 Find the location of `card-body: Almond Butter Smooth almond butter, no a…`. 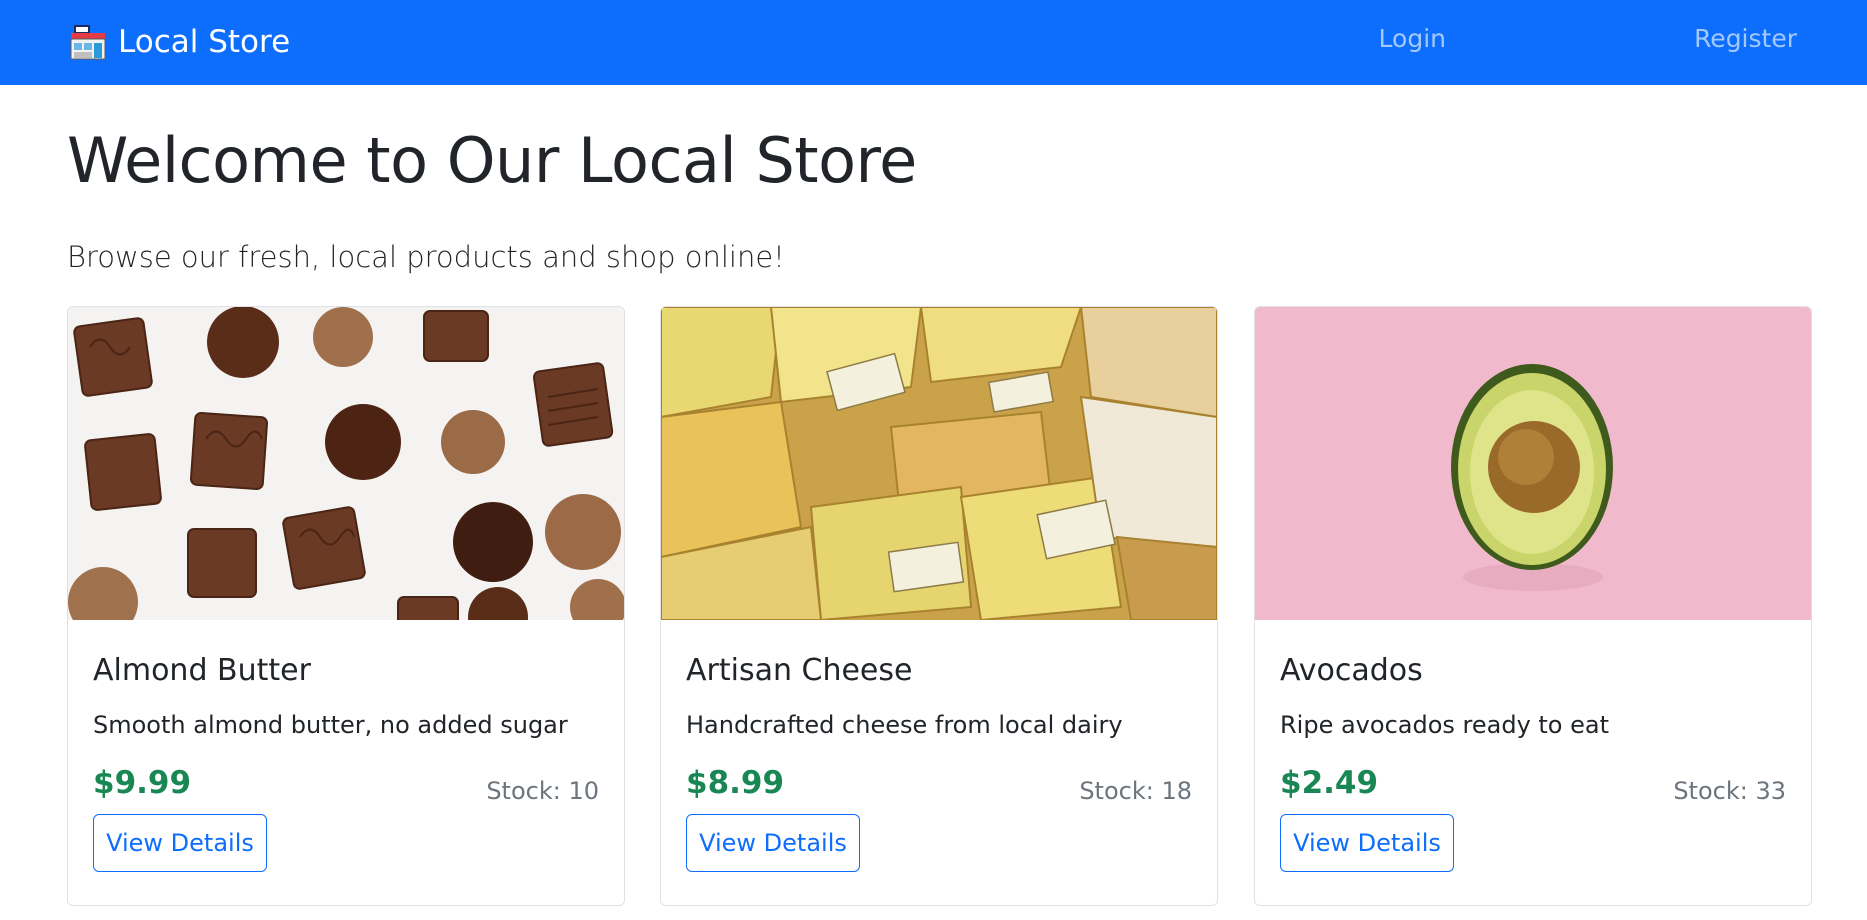

card-body: Almond Butter Smooth almond butter, no a… is located at coordinates (346, 762).